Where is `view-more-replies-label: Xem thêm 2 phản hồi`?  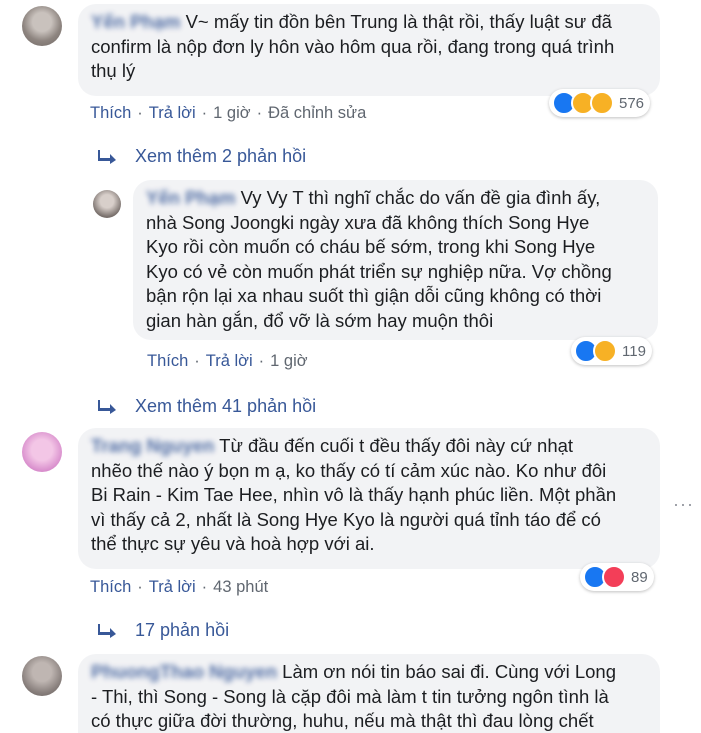
view-more-replies-label: Xem thêm 2 phản hồi is located at coordinates (221, 156).